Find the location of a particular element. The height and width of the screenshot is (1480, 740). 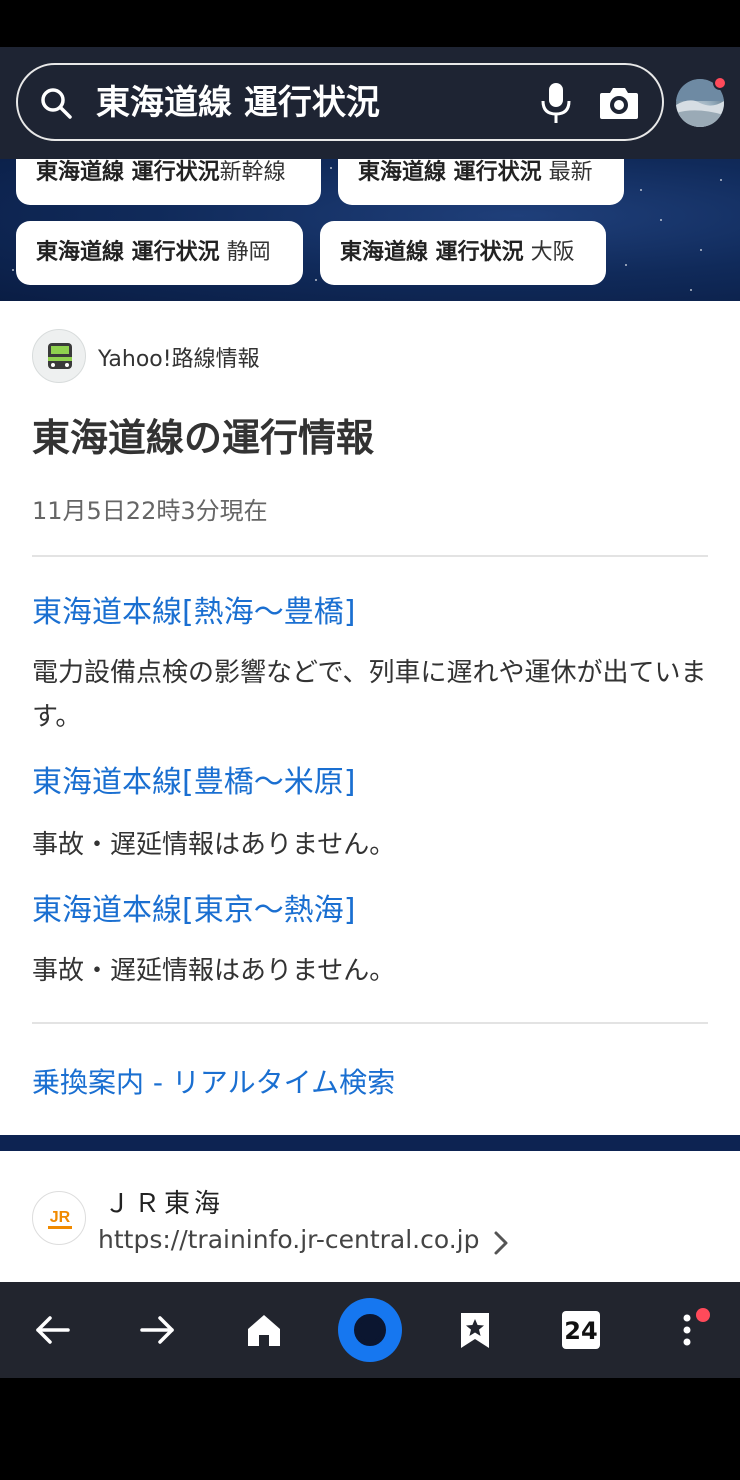

bottom-nav-bar: 24 is located at coordinates (370, 1330).